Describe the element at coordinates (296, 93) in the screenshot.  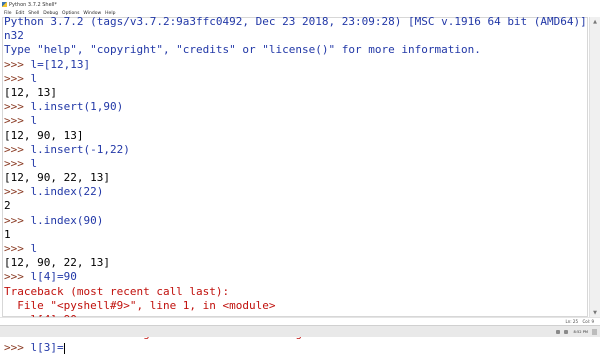
I see `shell-line: [12, 13]` at that location.